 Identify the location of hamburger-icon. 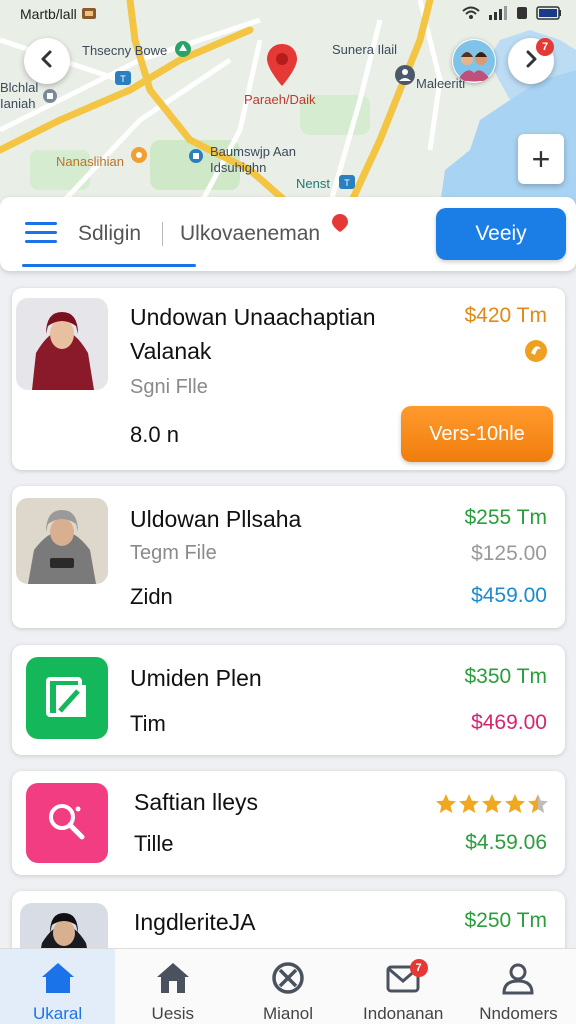
(41, 236).